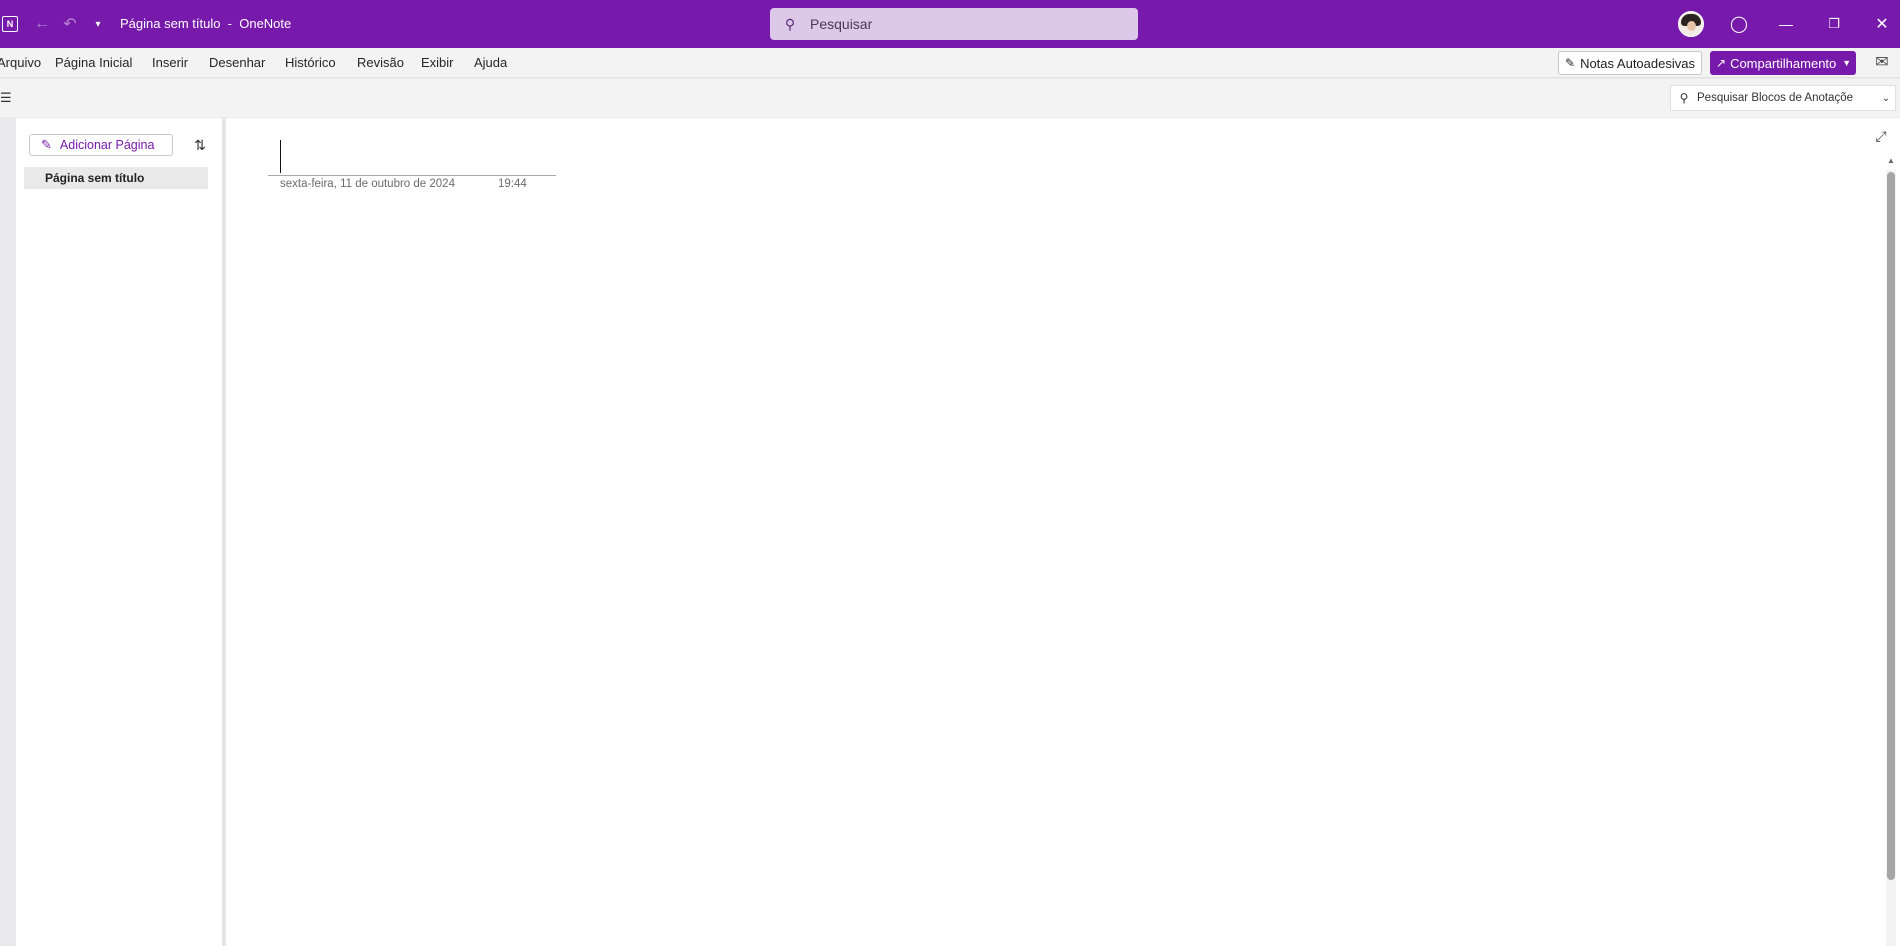  I want to click on page-date: sexta-feira, 11 de outubro de 2024, so click(367, 184).